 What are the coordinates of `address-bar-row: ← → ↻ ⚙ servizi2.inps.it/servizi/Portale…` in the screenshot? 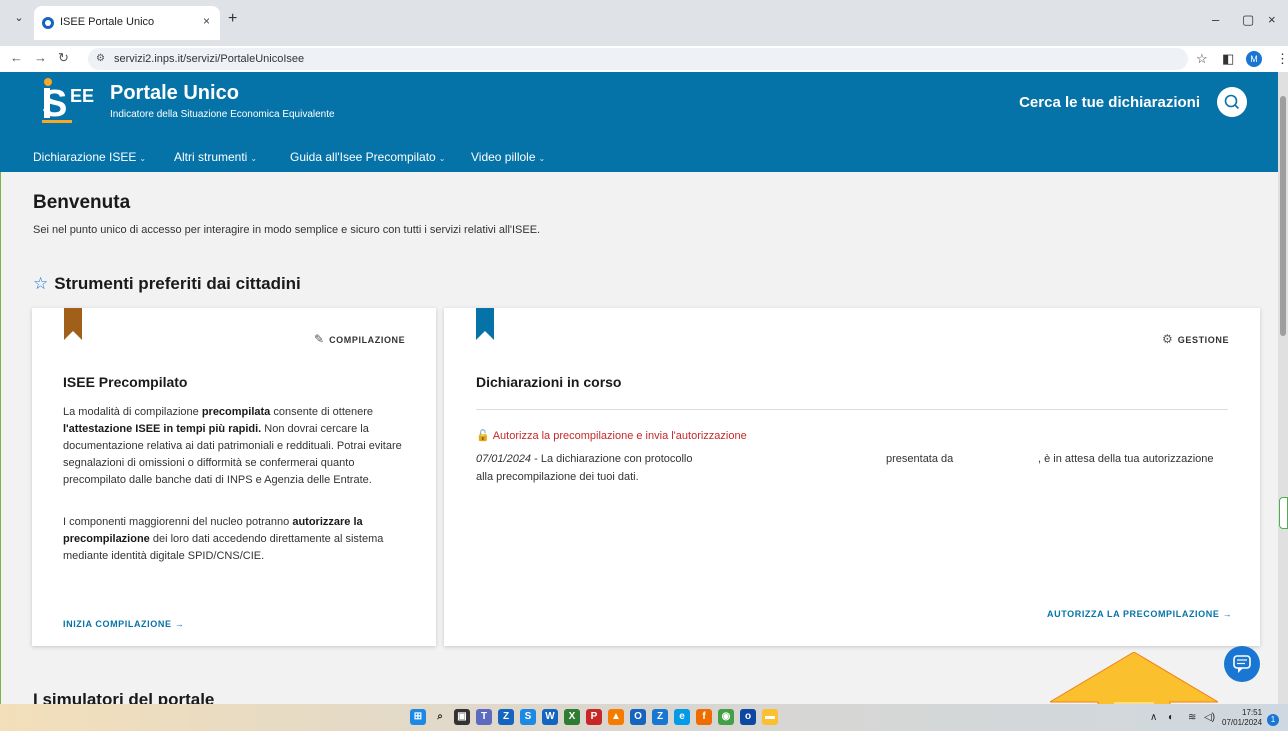 It's located at (644, 59).